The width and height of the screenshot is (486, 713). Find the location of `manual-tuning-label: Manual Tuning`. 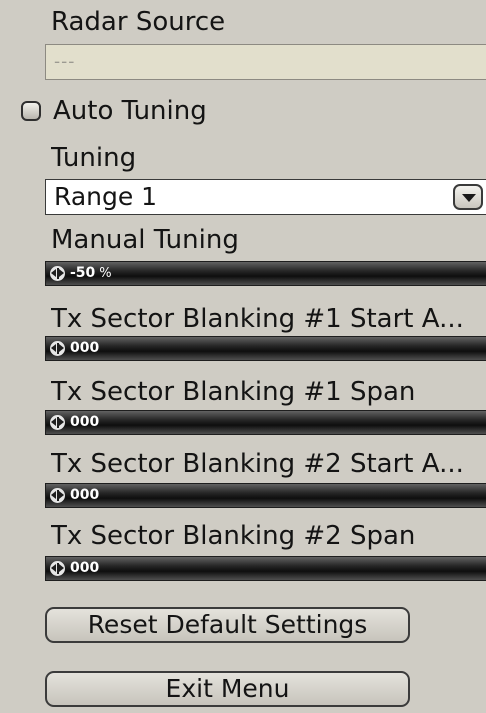

manual-tuning-label: Manual Tuning is located at coordinates (145, 240).